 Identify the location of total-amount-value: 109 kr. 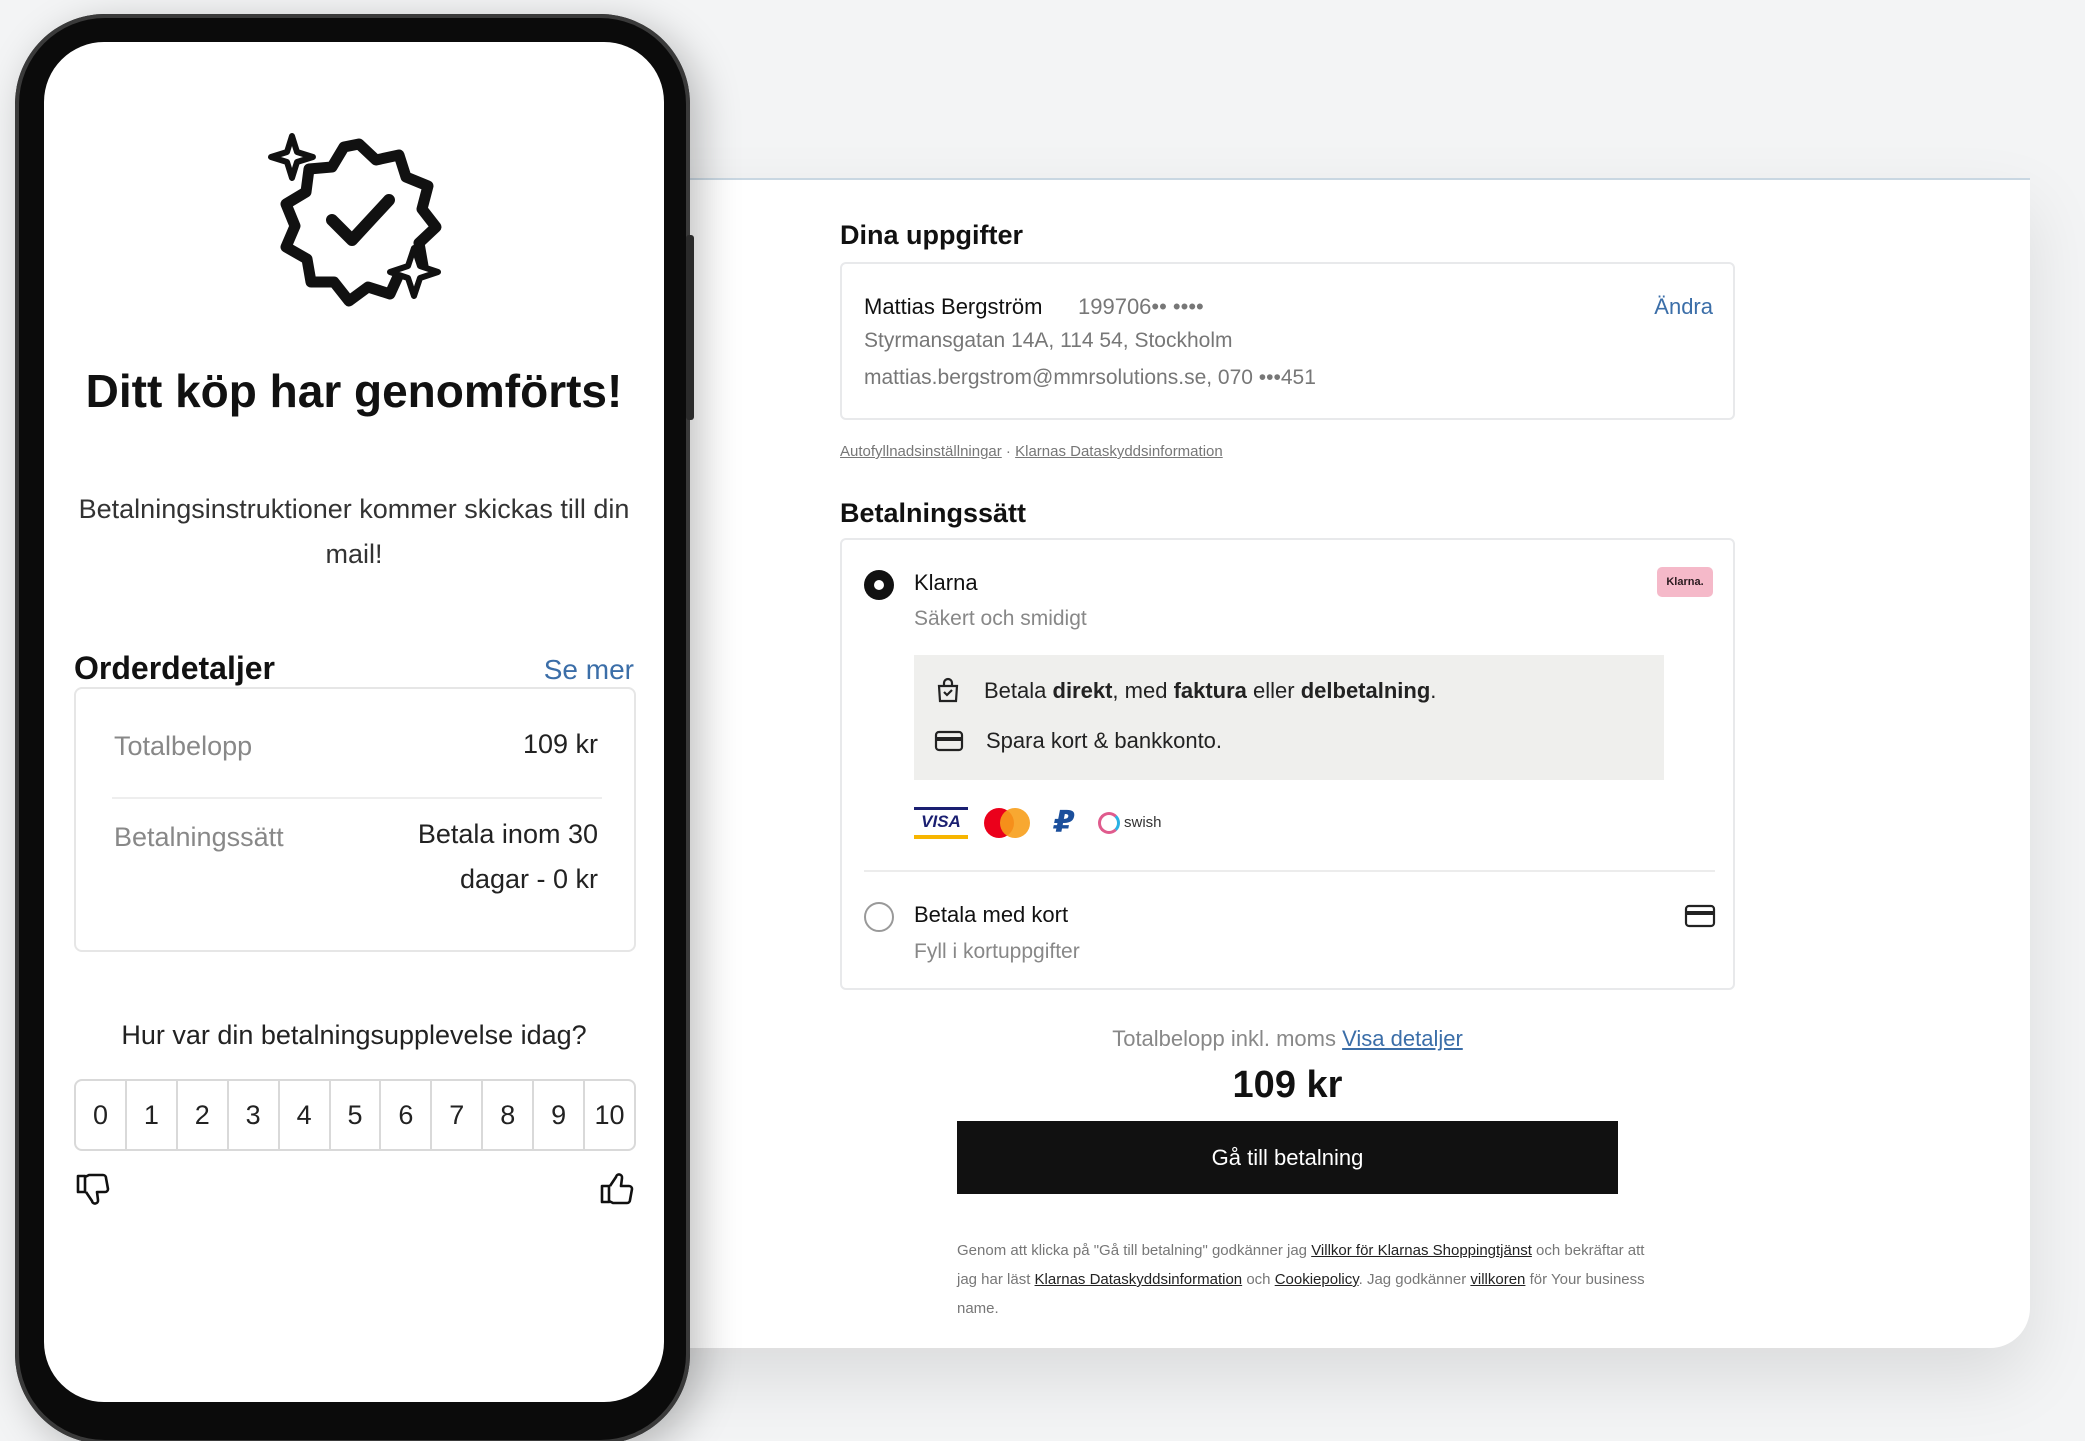
(560, 744).